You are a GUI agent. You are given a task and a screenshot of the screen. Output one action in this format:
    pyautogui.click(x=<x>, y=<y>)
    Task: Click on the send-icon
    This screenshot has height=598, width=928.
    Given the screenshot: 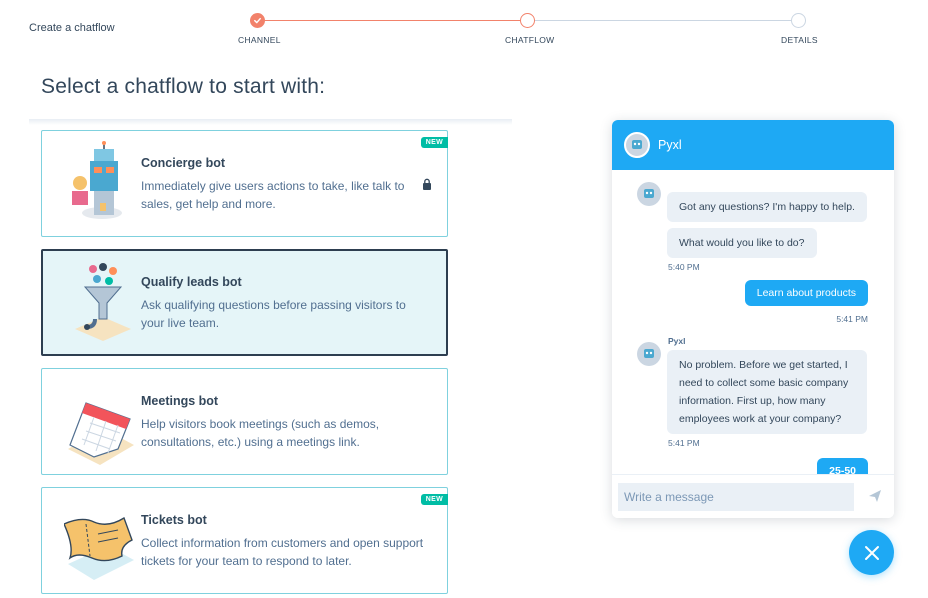 What is the action you would take?
    pyautogui.click(x=875, y=496)
    